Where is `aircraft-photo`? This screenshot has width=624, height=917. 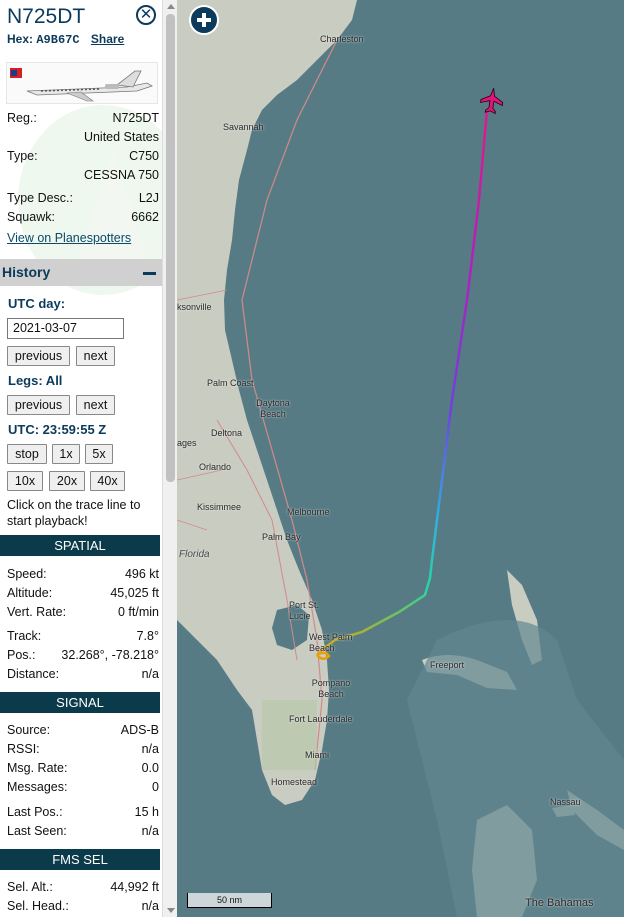 aircraft-photo is located at coordinates (82, 83).